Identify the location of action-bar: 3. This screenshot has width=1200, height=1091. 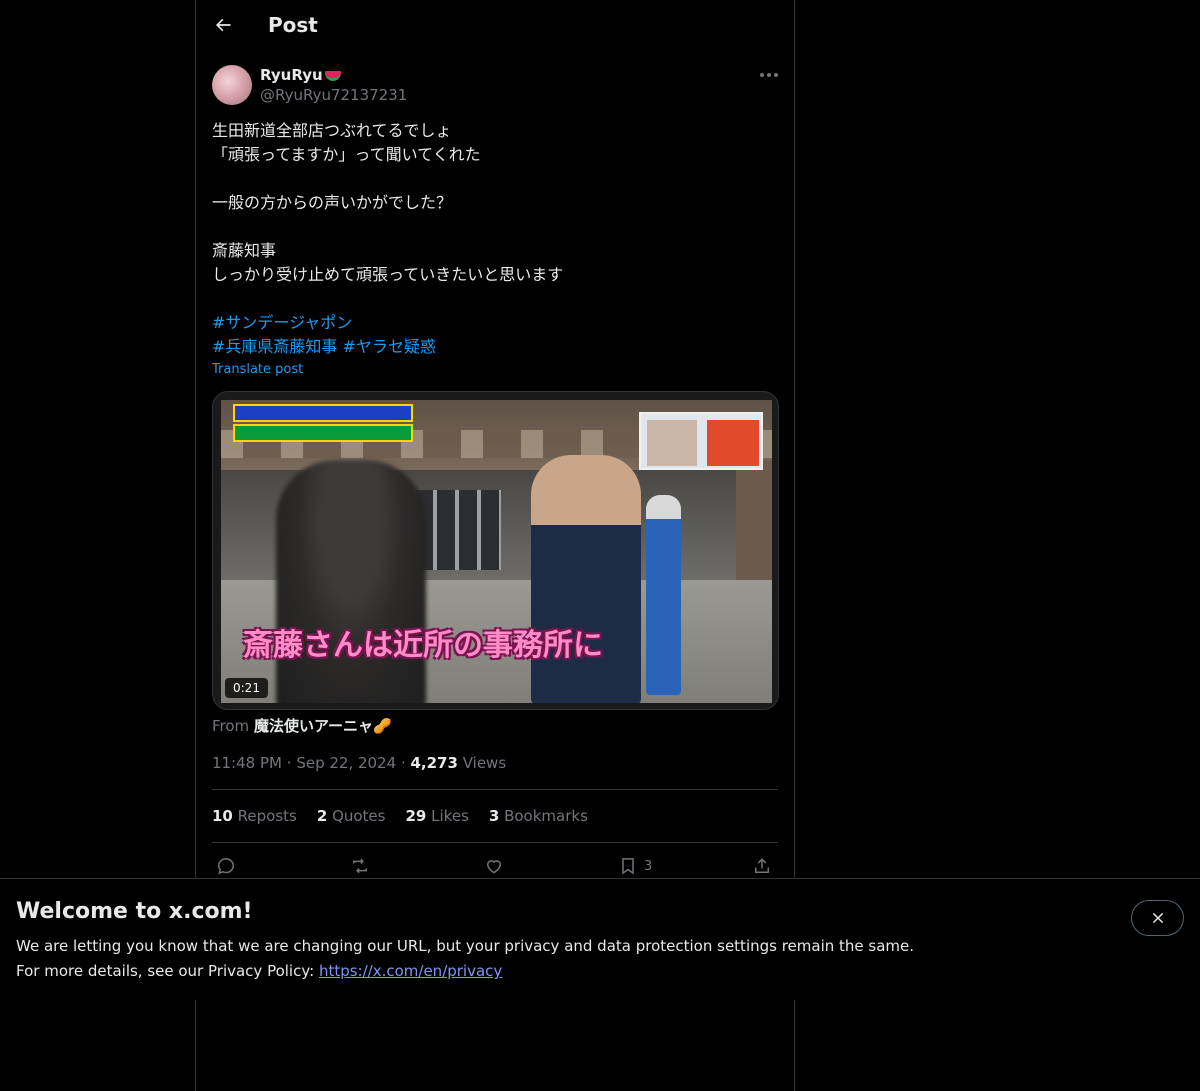
(495, 866).